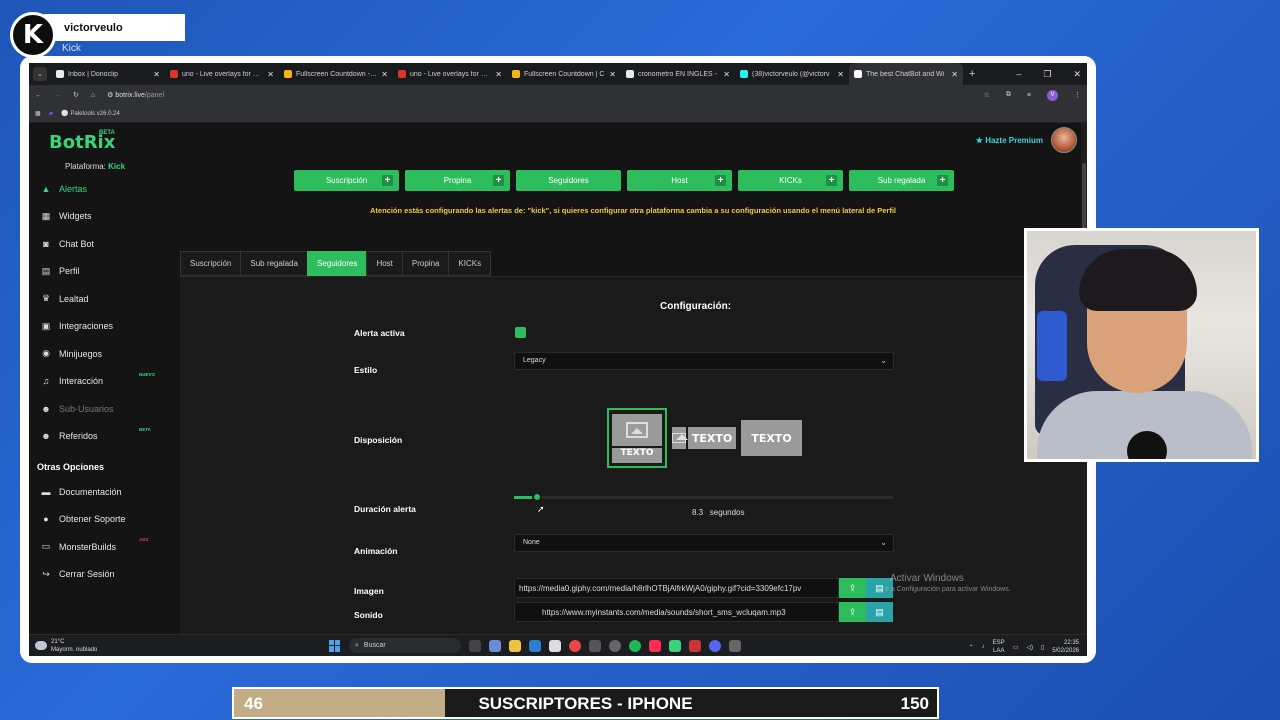  I want to click on alert-type-button: Host +, so click(679, 180).